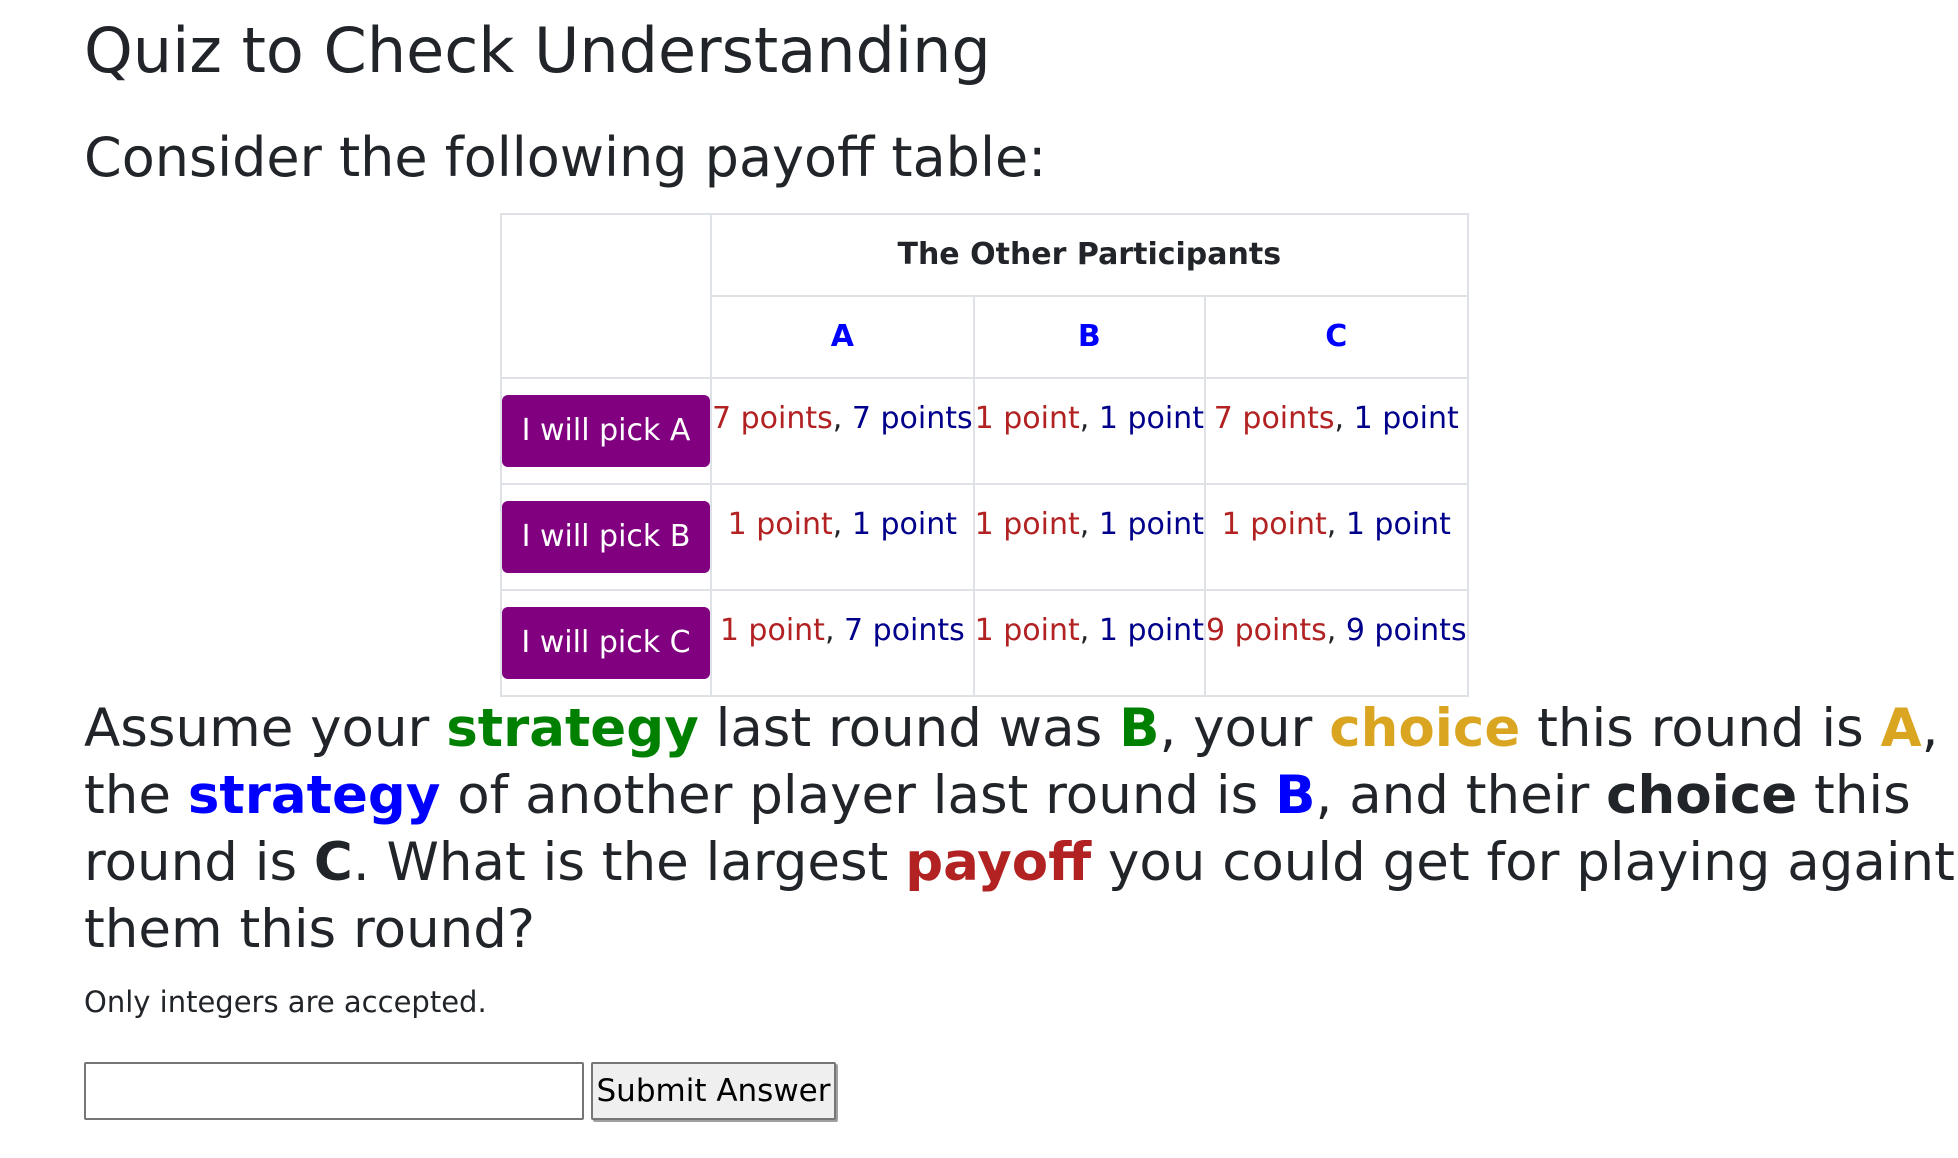  I want to click on corner-cell, so click(606, 296).